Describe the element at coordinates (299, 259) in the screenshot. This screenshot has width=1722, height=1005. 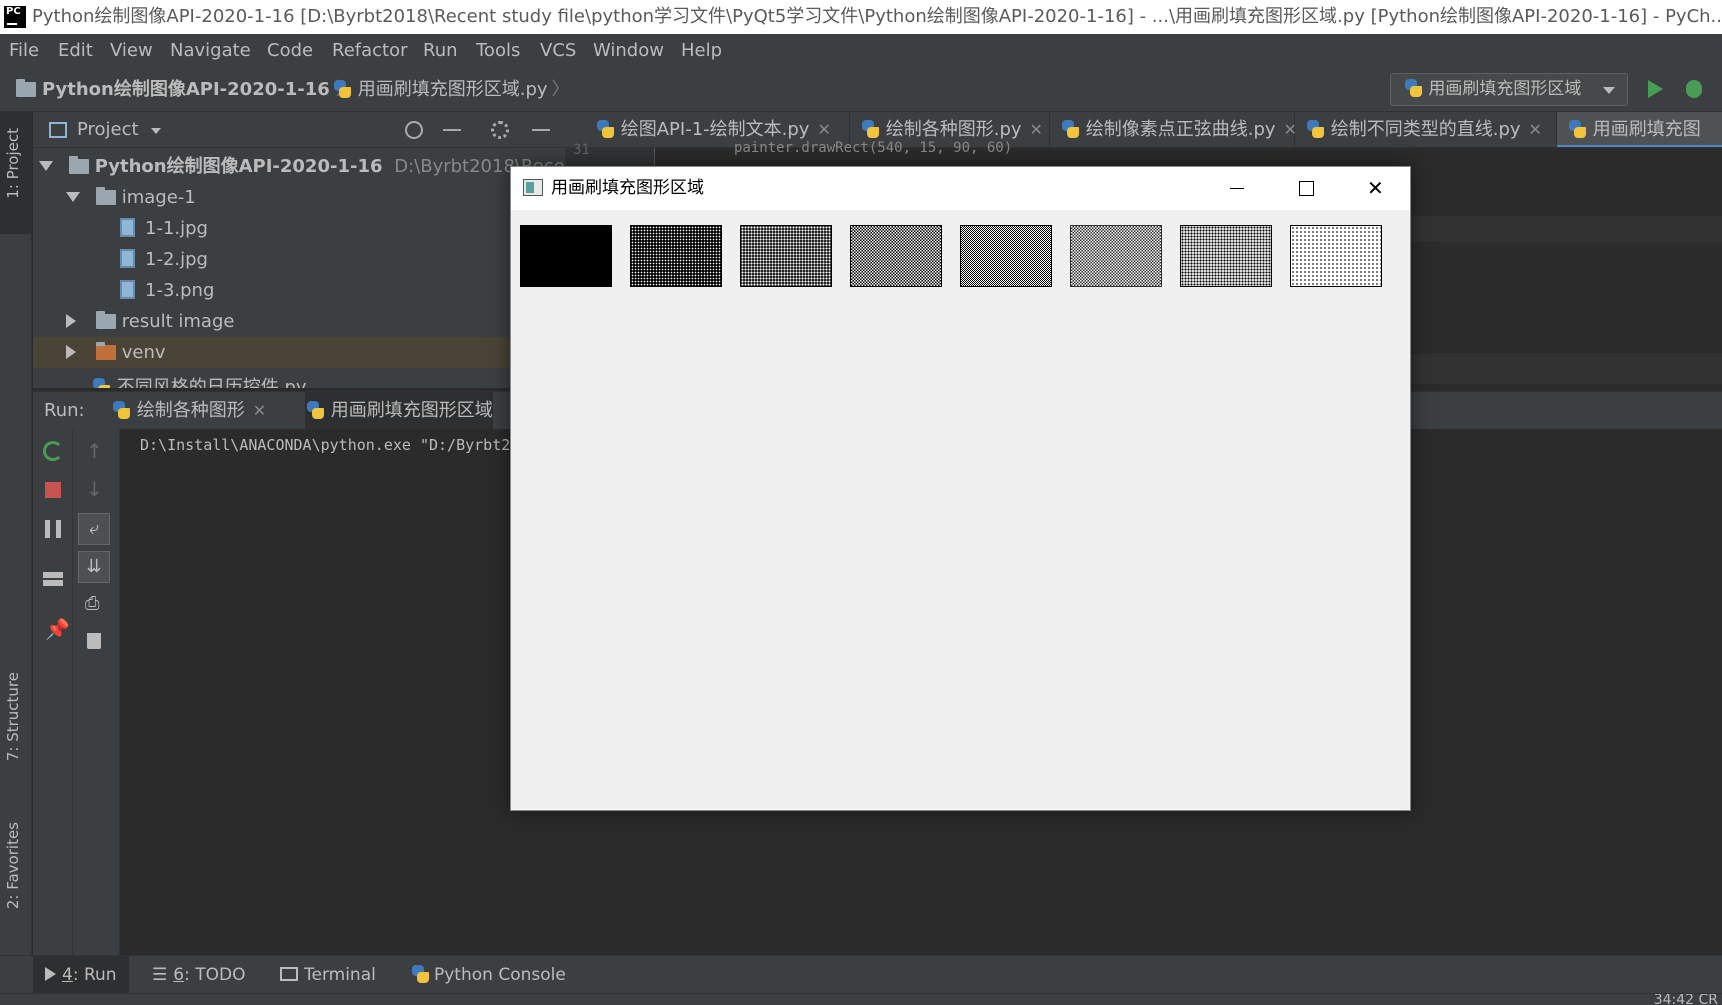
I see `tree-item-file: 1-2.jpg` at that location.